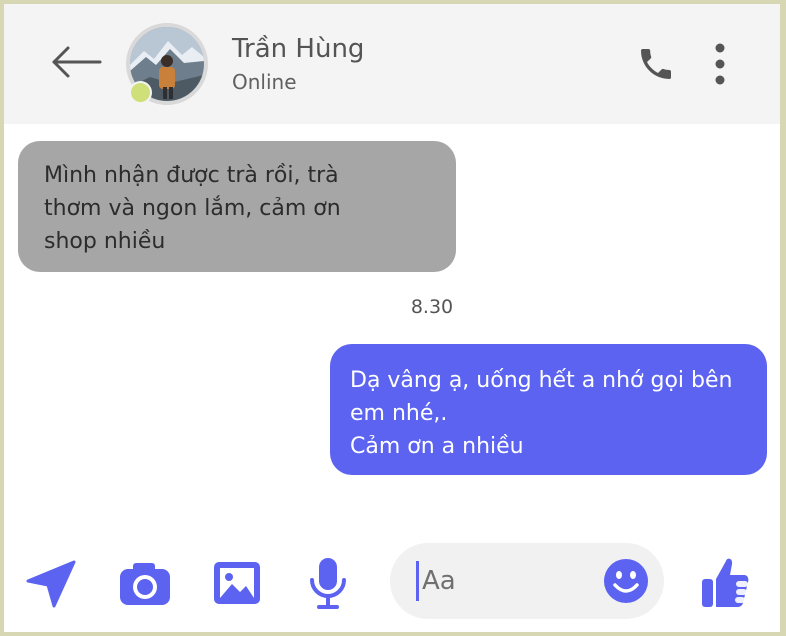 The image size is (786, 636). I want to click on back-button, so click(76, 62).